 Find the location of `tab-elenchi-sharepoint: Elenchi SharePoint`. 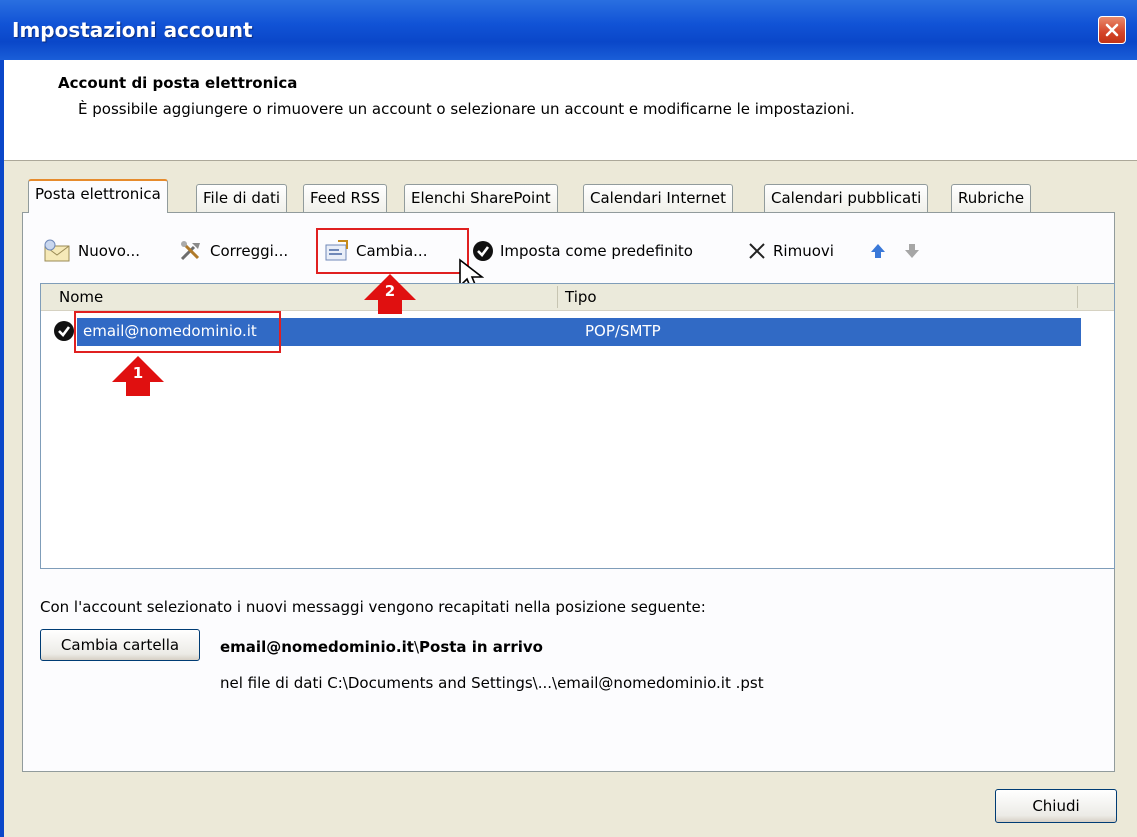

tab-elenchi-sharepoint: Elenchi SharePoint is located at coordinates (481, 198).